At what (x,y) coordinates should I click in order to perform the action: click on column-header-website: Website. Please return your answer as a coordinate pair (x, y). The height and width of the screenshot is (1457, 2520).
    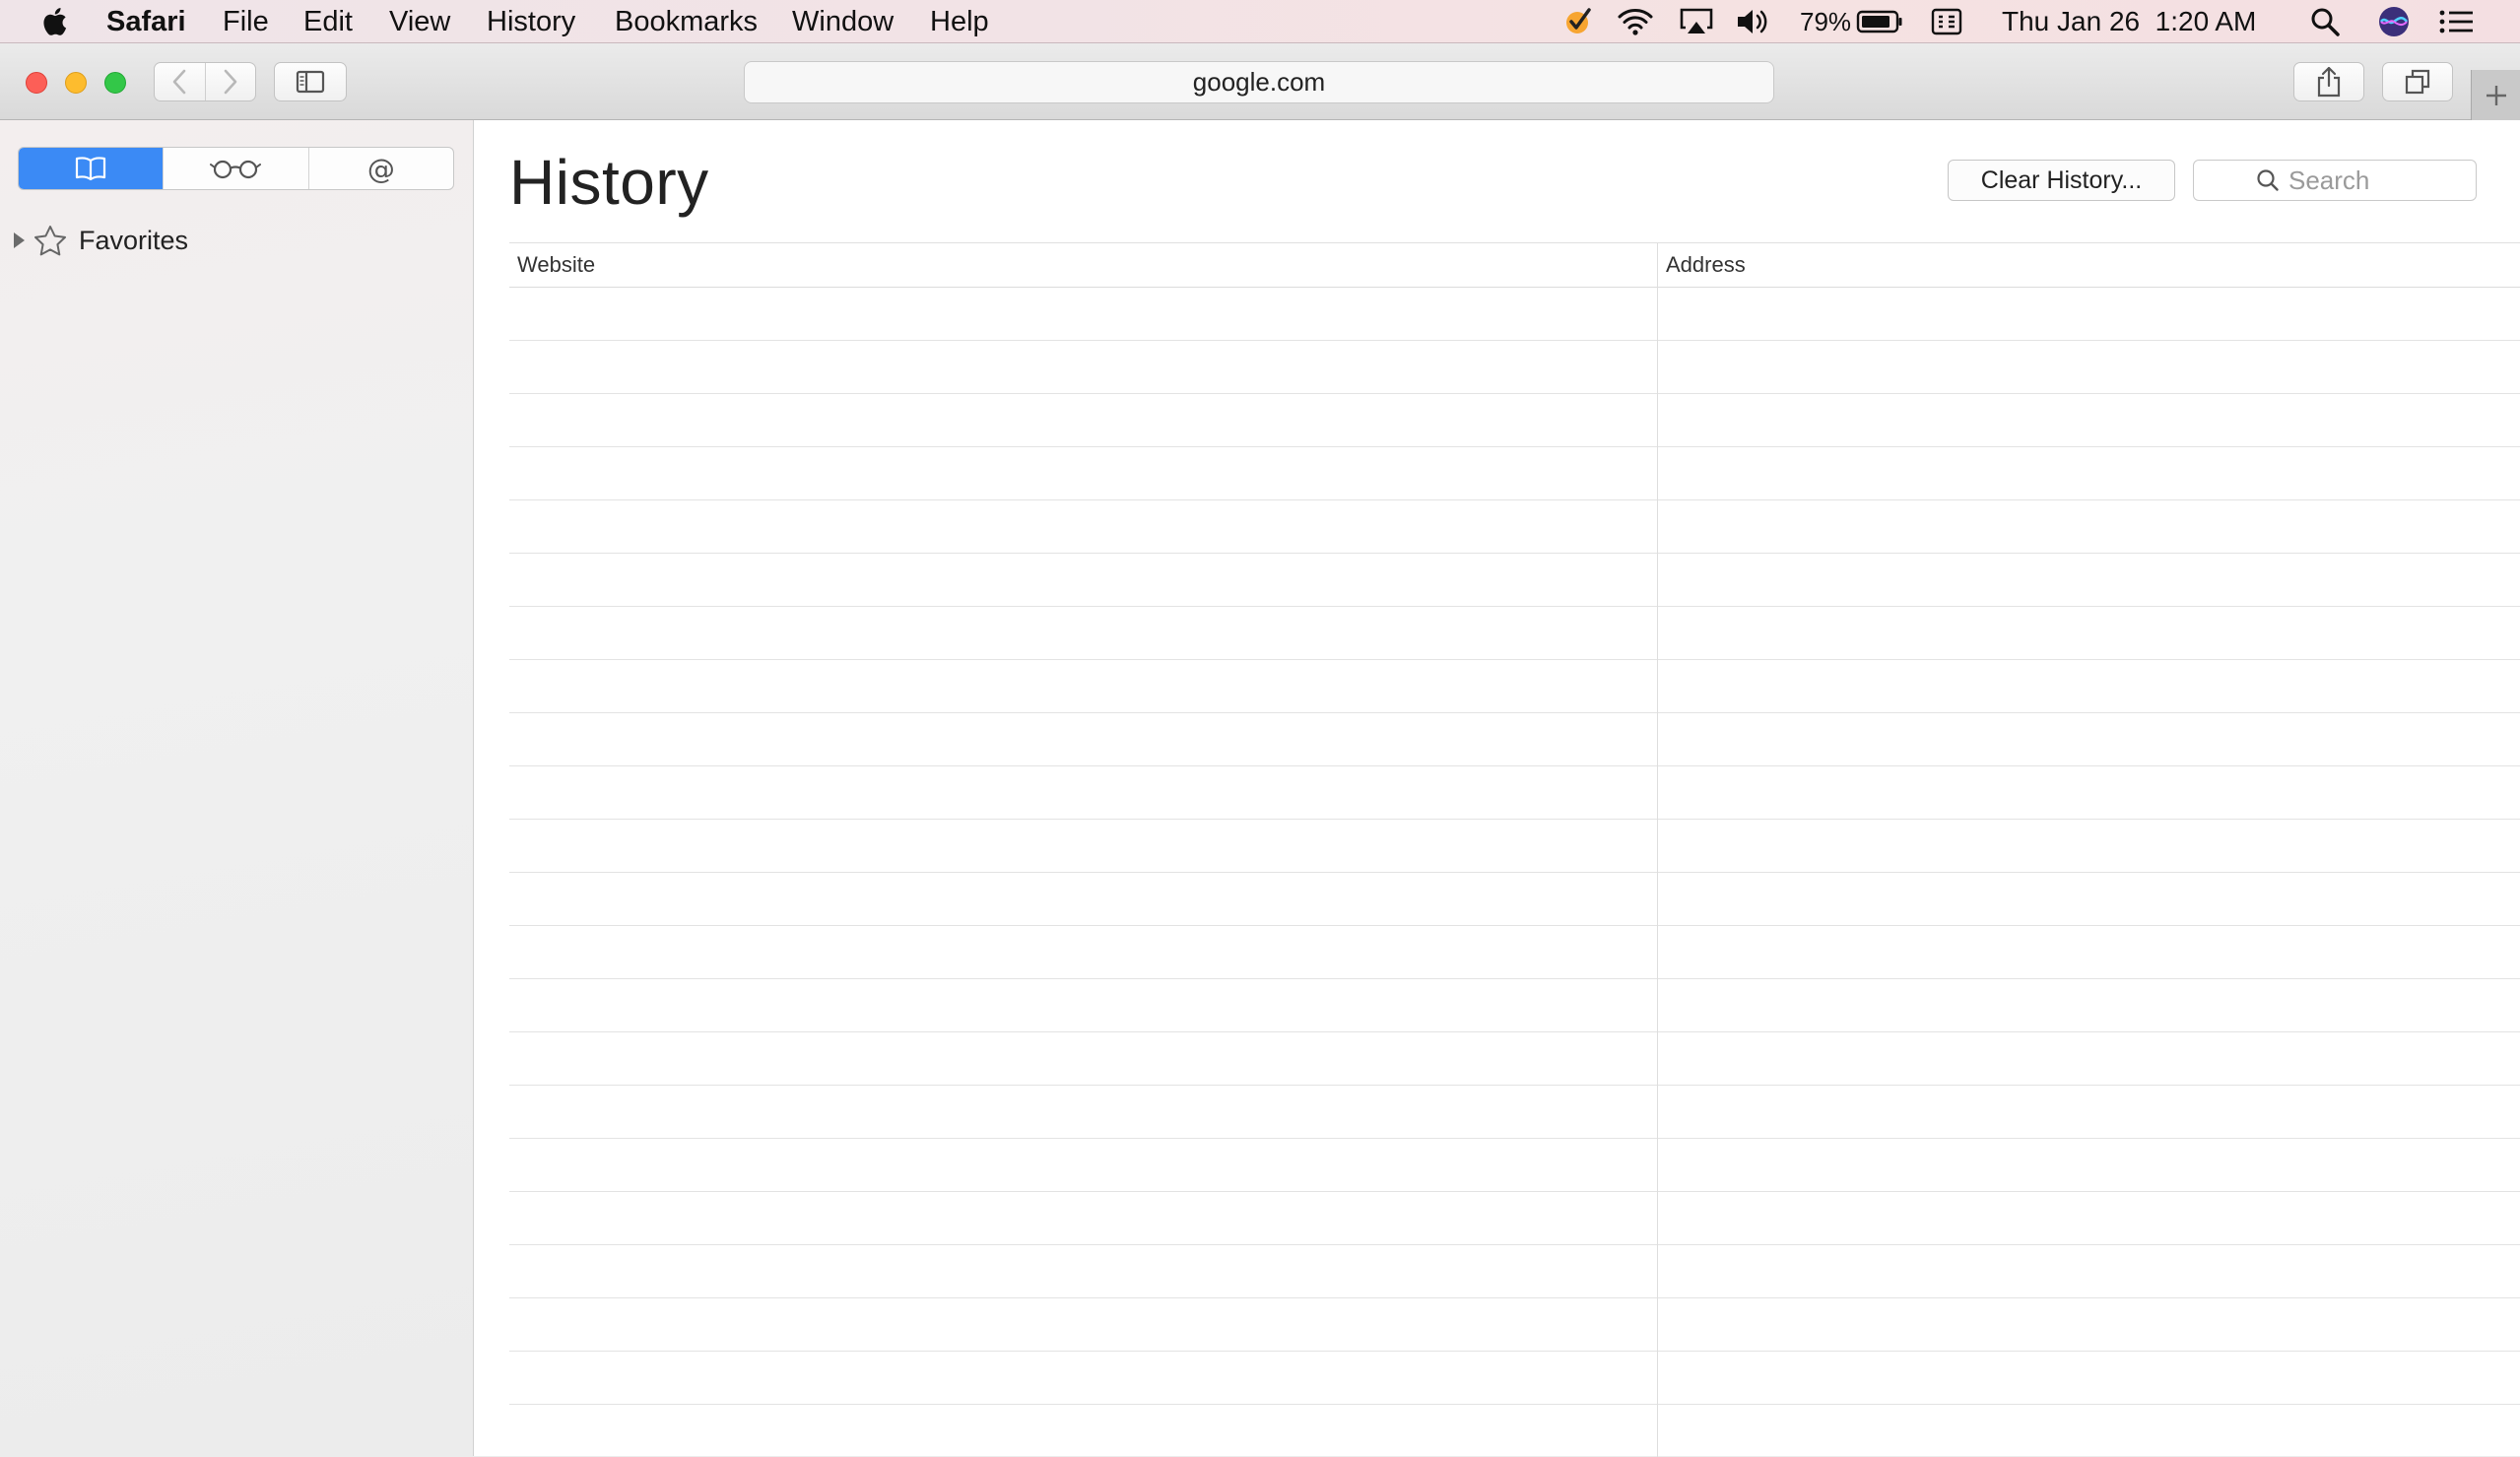
    Looking at the image, I should click on (556, 265).